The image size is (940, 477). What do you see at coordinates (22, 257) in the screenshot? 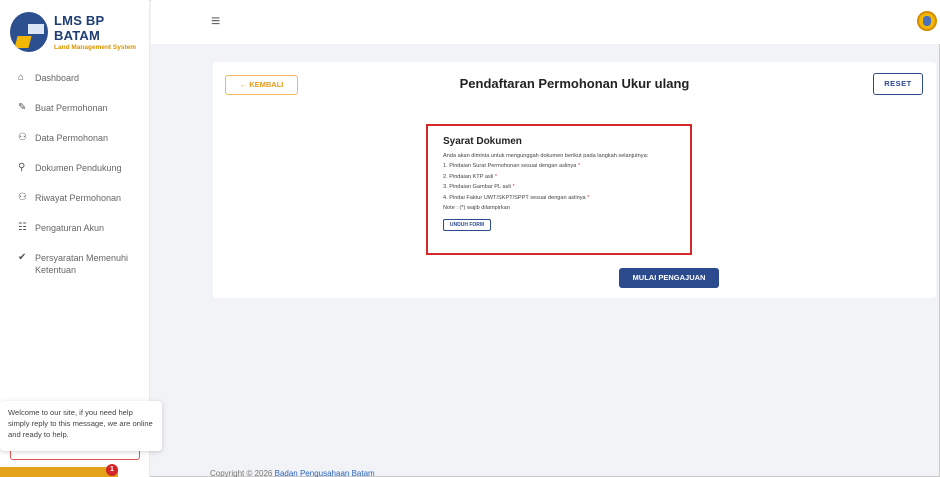
I see `check-circle-icon: ✔` at bounding box center [22, 257].